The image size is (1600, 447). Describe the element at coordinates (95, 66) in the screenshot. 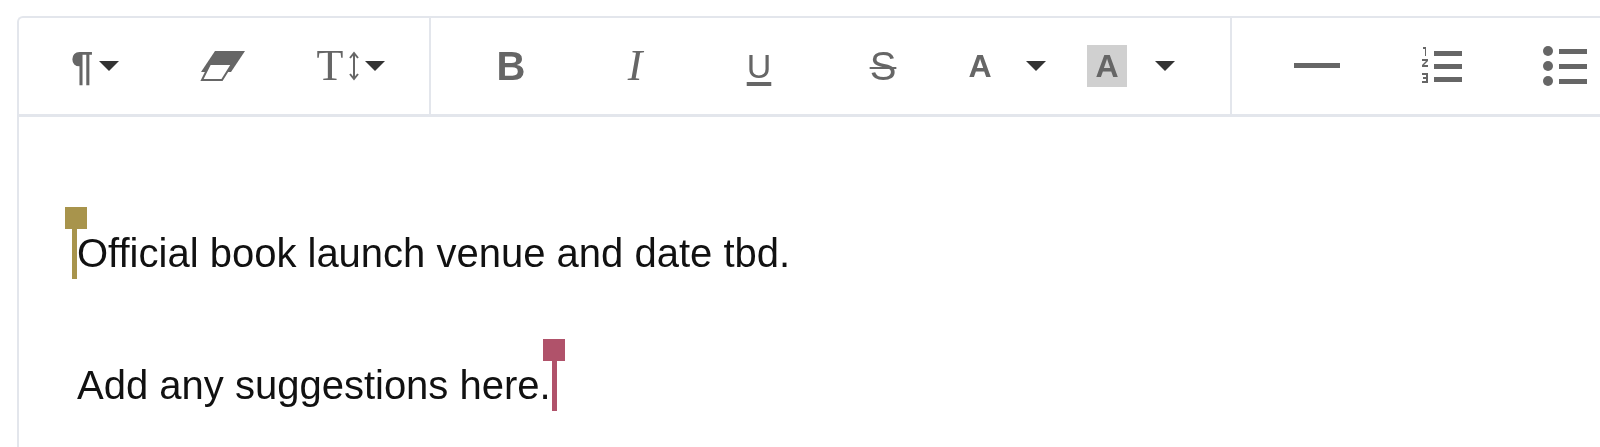

I see `paragraph-button: ¶` at that location.